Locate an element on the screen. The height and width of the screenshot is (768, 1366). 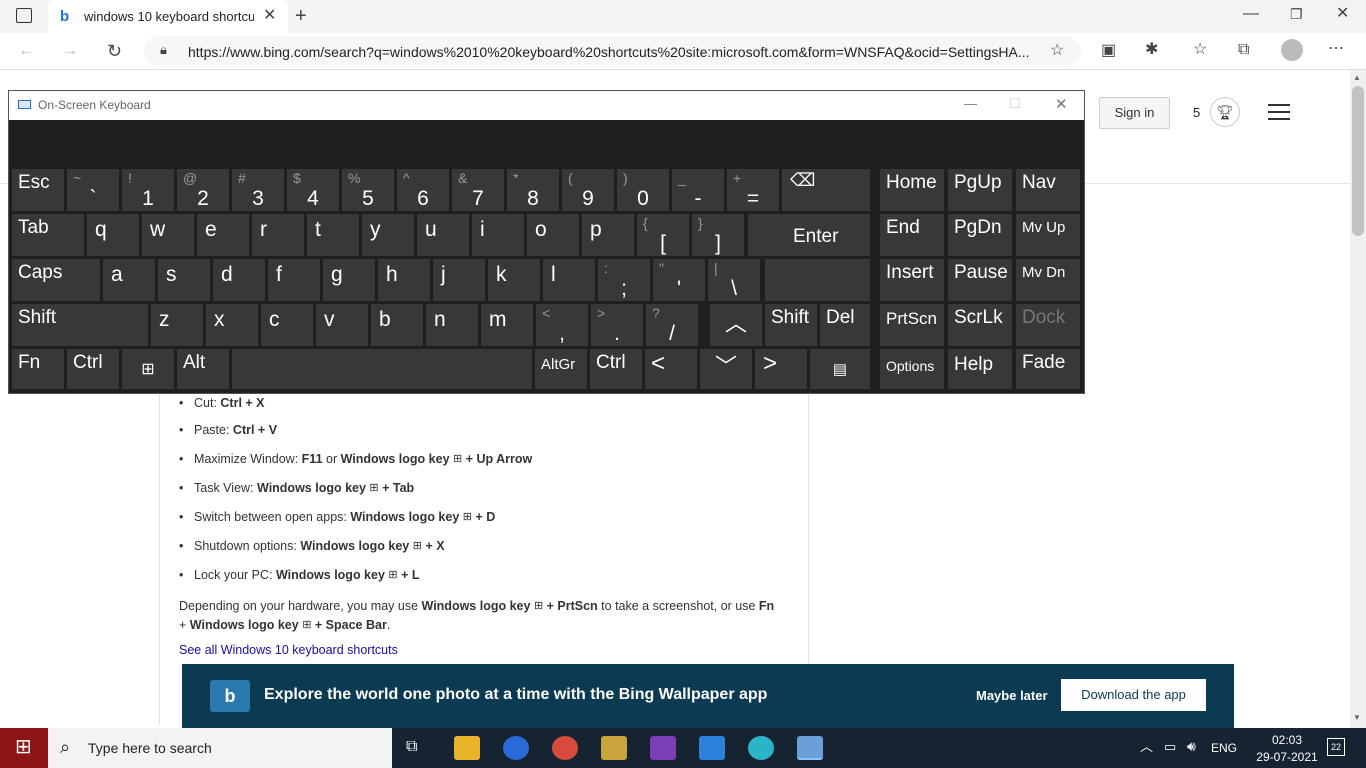
key-caps: Caps is located at coordinates (56, 280).